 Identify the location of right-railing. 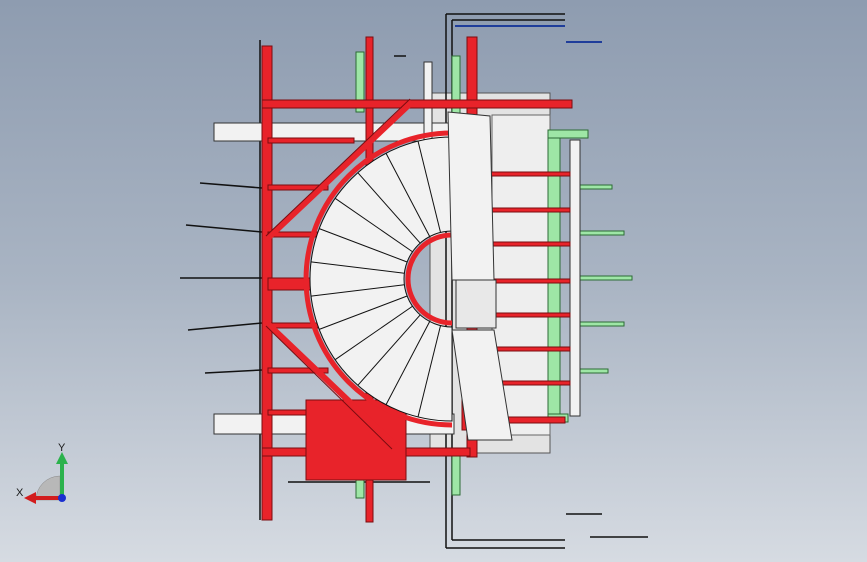
(575, 278).